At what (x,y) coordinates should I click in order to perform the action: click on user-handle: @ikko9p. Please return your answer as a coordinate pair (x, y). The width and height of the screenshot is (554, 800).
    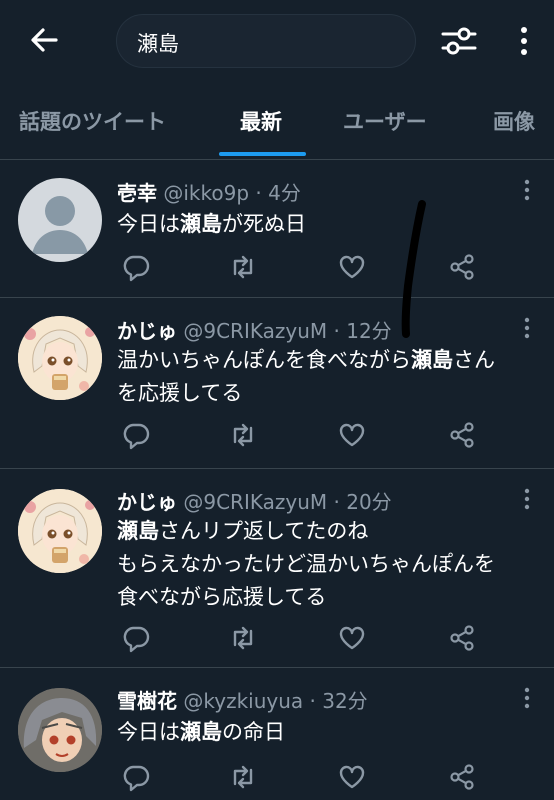
    Looking at the image, I should click on (206, 193).